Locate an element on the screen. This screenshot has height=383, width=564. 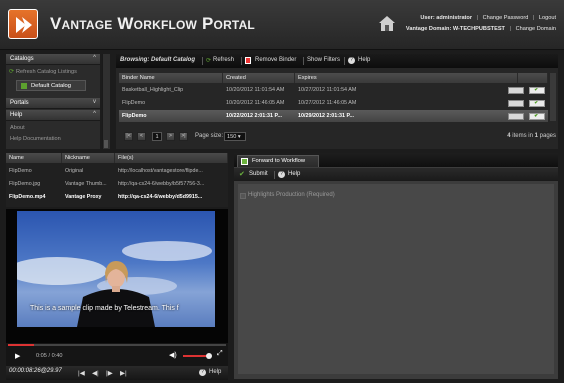
tab-forward-to-workflow: Forward to Workflow is located at coordinates (278, 161).